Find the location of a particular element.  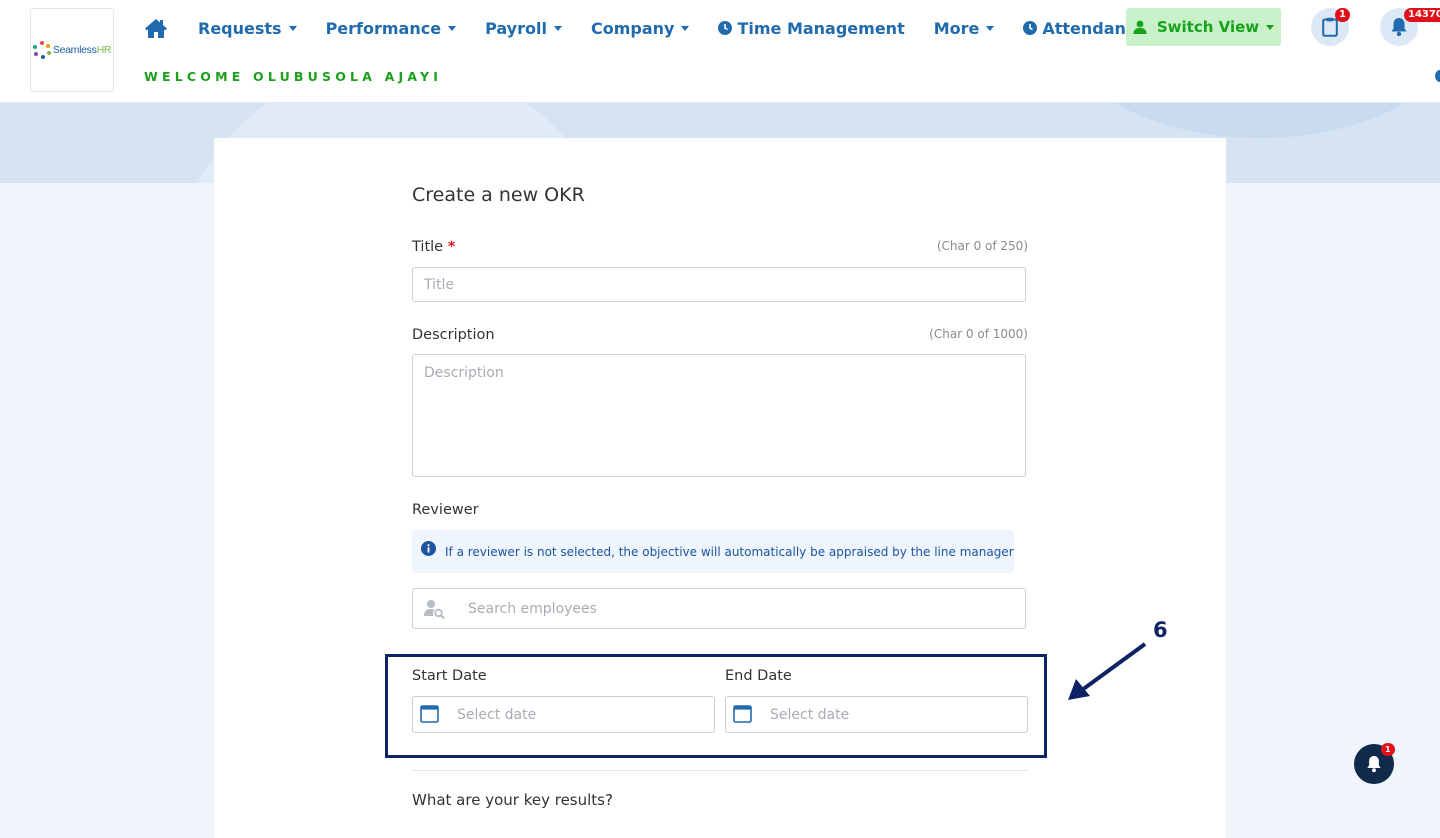

section-divider is located at coordinates (720, 770).